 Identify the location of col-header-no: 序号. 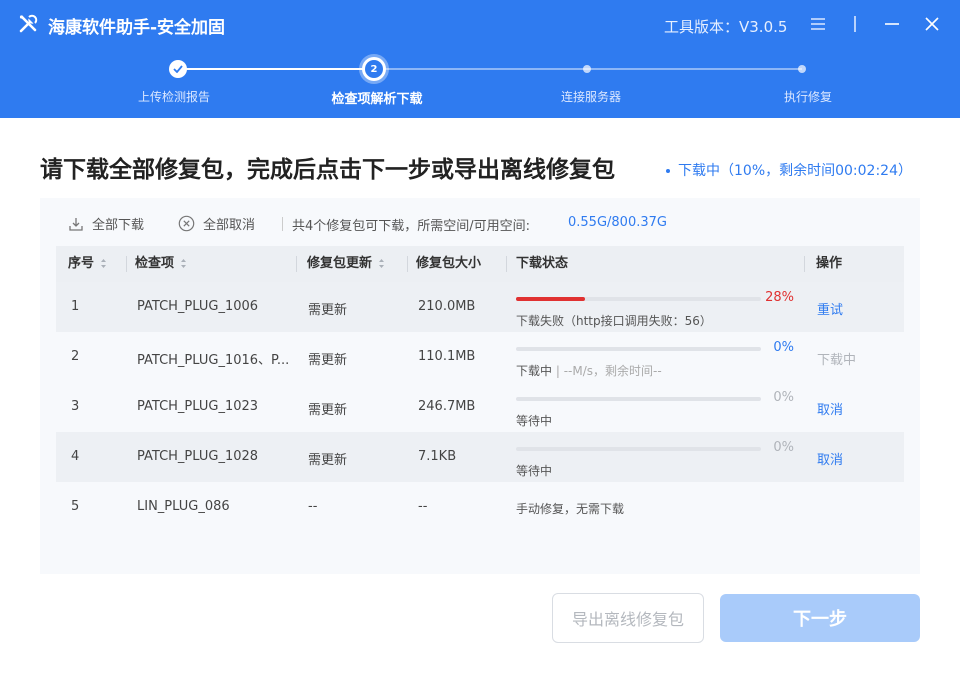
(87, 264).